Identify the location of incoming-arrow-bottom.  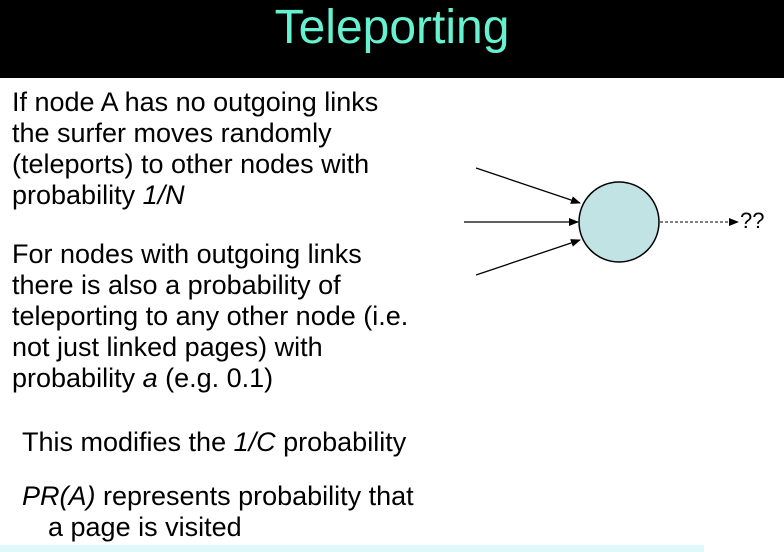
(528, 257).